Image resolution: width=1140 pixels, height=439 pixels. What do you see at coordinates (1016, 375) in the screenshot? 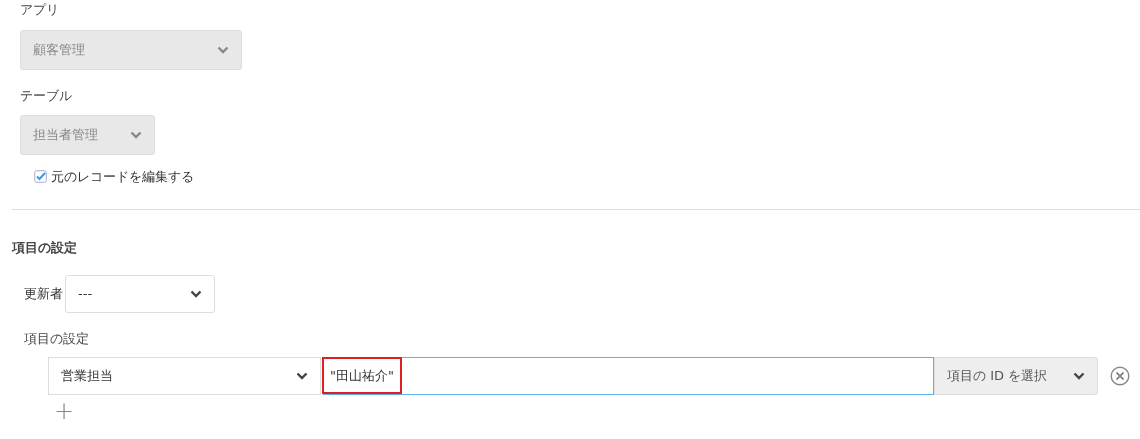
I see `id-select: 項目の ID を選択` at bounding box center [1016, 375].